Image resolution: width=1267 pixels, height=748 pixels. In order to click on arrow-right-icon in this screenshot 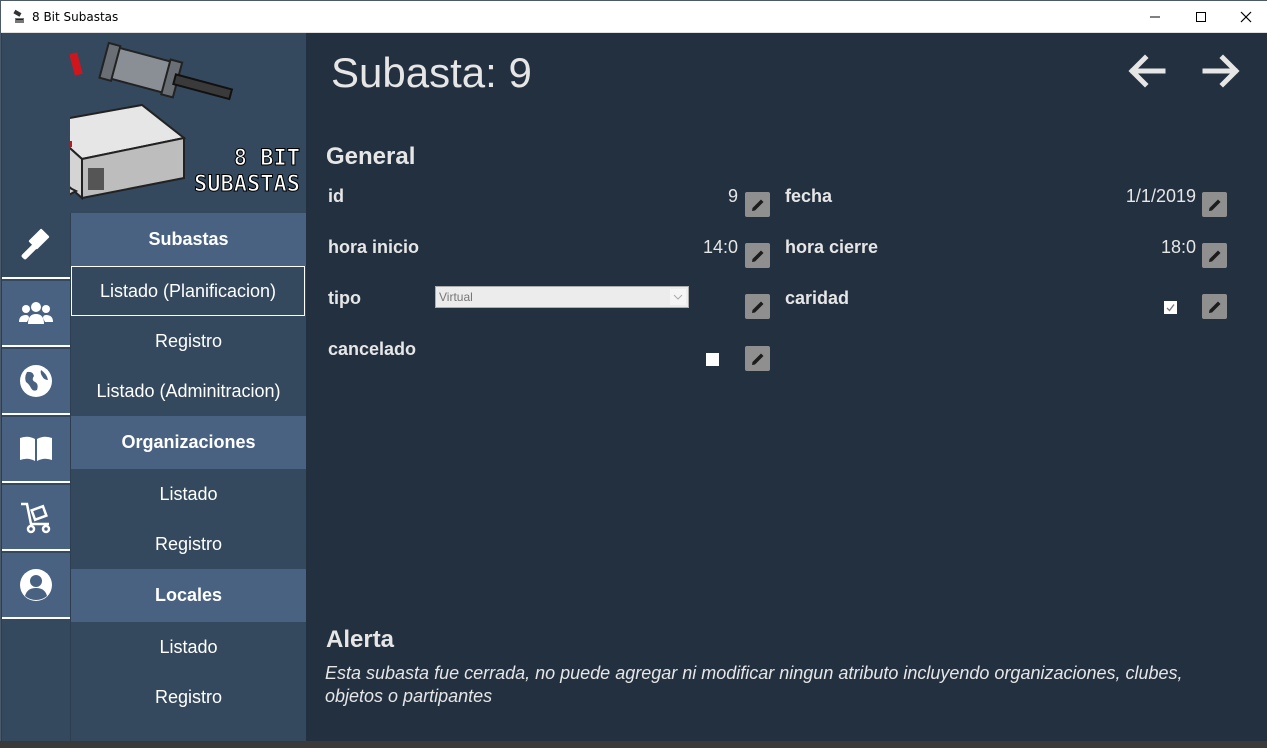, I will do `click(1221, 71)`.